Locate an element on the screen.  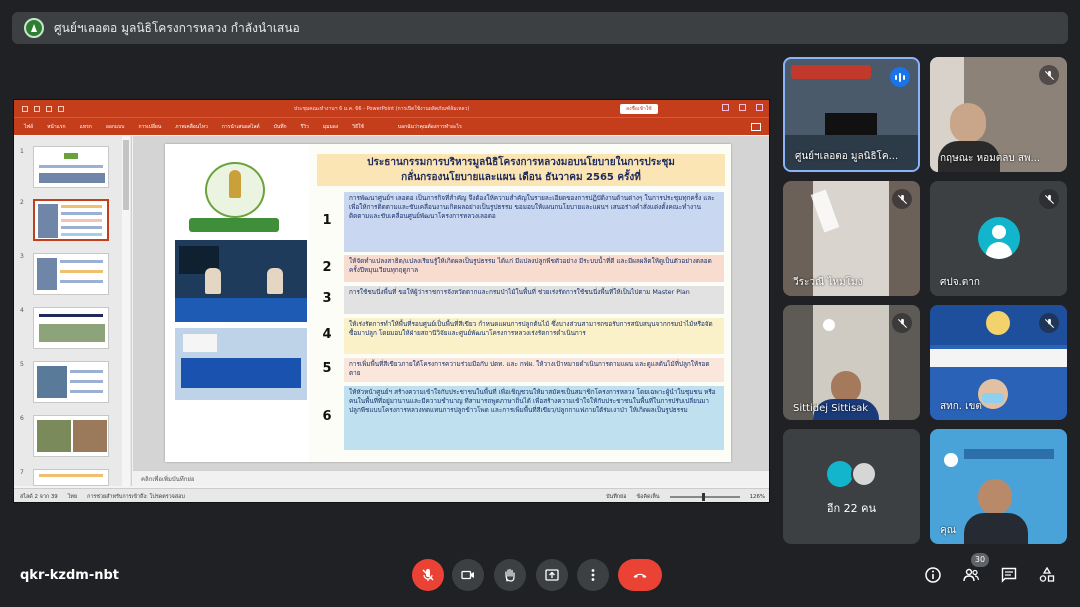
window-controls is located at coordinates (742, 107).